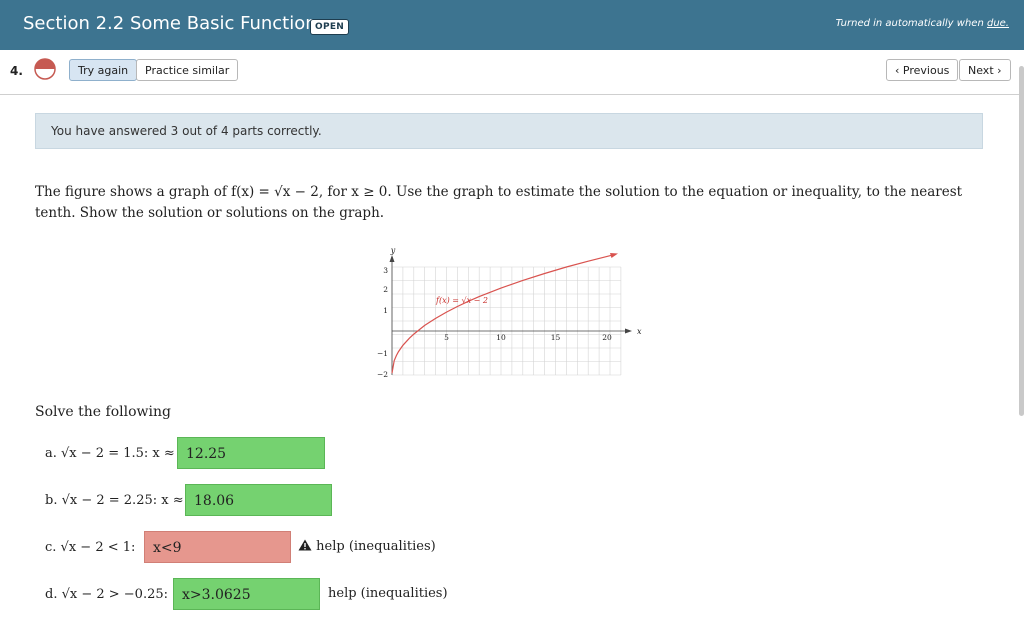  I want to click on question-number: 4., so click(16, 71).